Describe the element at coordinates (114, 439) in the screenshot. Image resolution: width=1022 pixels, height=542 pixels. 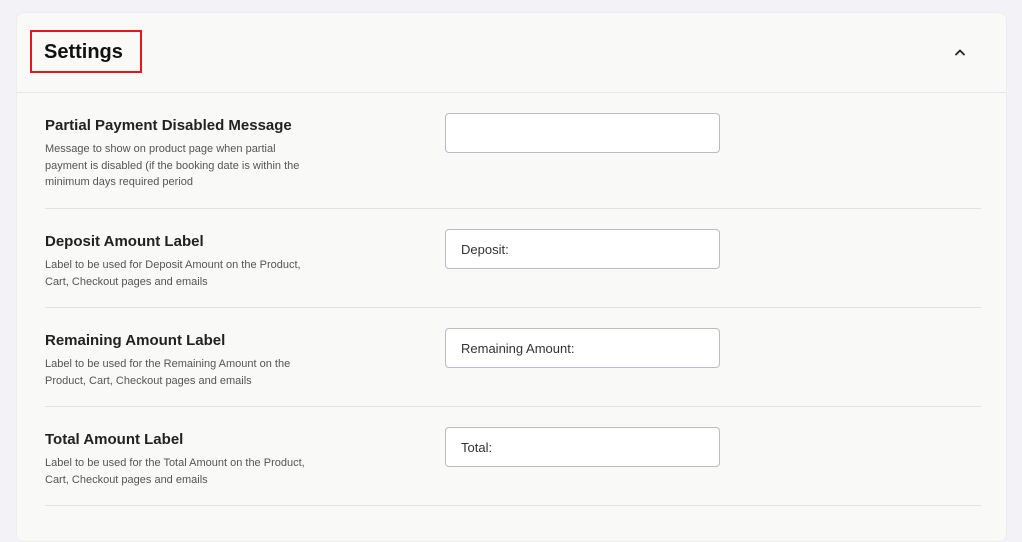
I see `setting-label: Total Amount Label` at that location.